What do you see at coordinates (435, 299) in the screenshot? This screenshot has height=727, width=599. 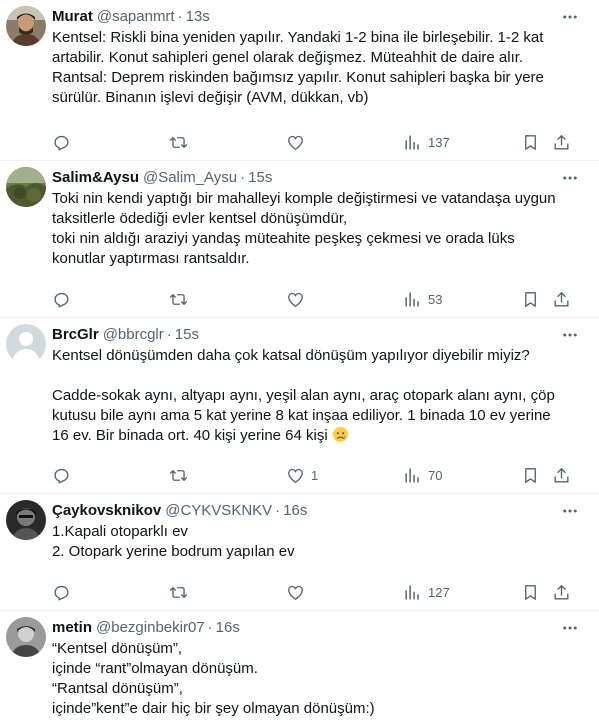 I see `views-count: 53` at bounding box center [435, 299].